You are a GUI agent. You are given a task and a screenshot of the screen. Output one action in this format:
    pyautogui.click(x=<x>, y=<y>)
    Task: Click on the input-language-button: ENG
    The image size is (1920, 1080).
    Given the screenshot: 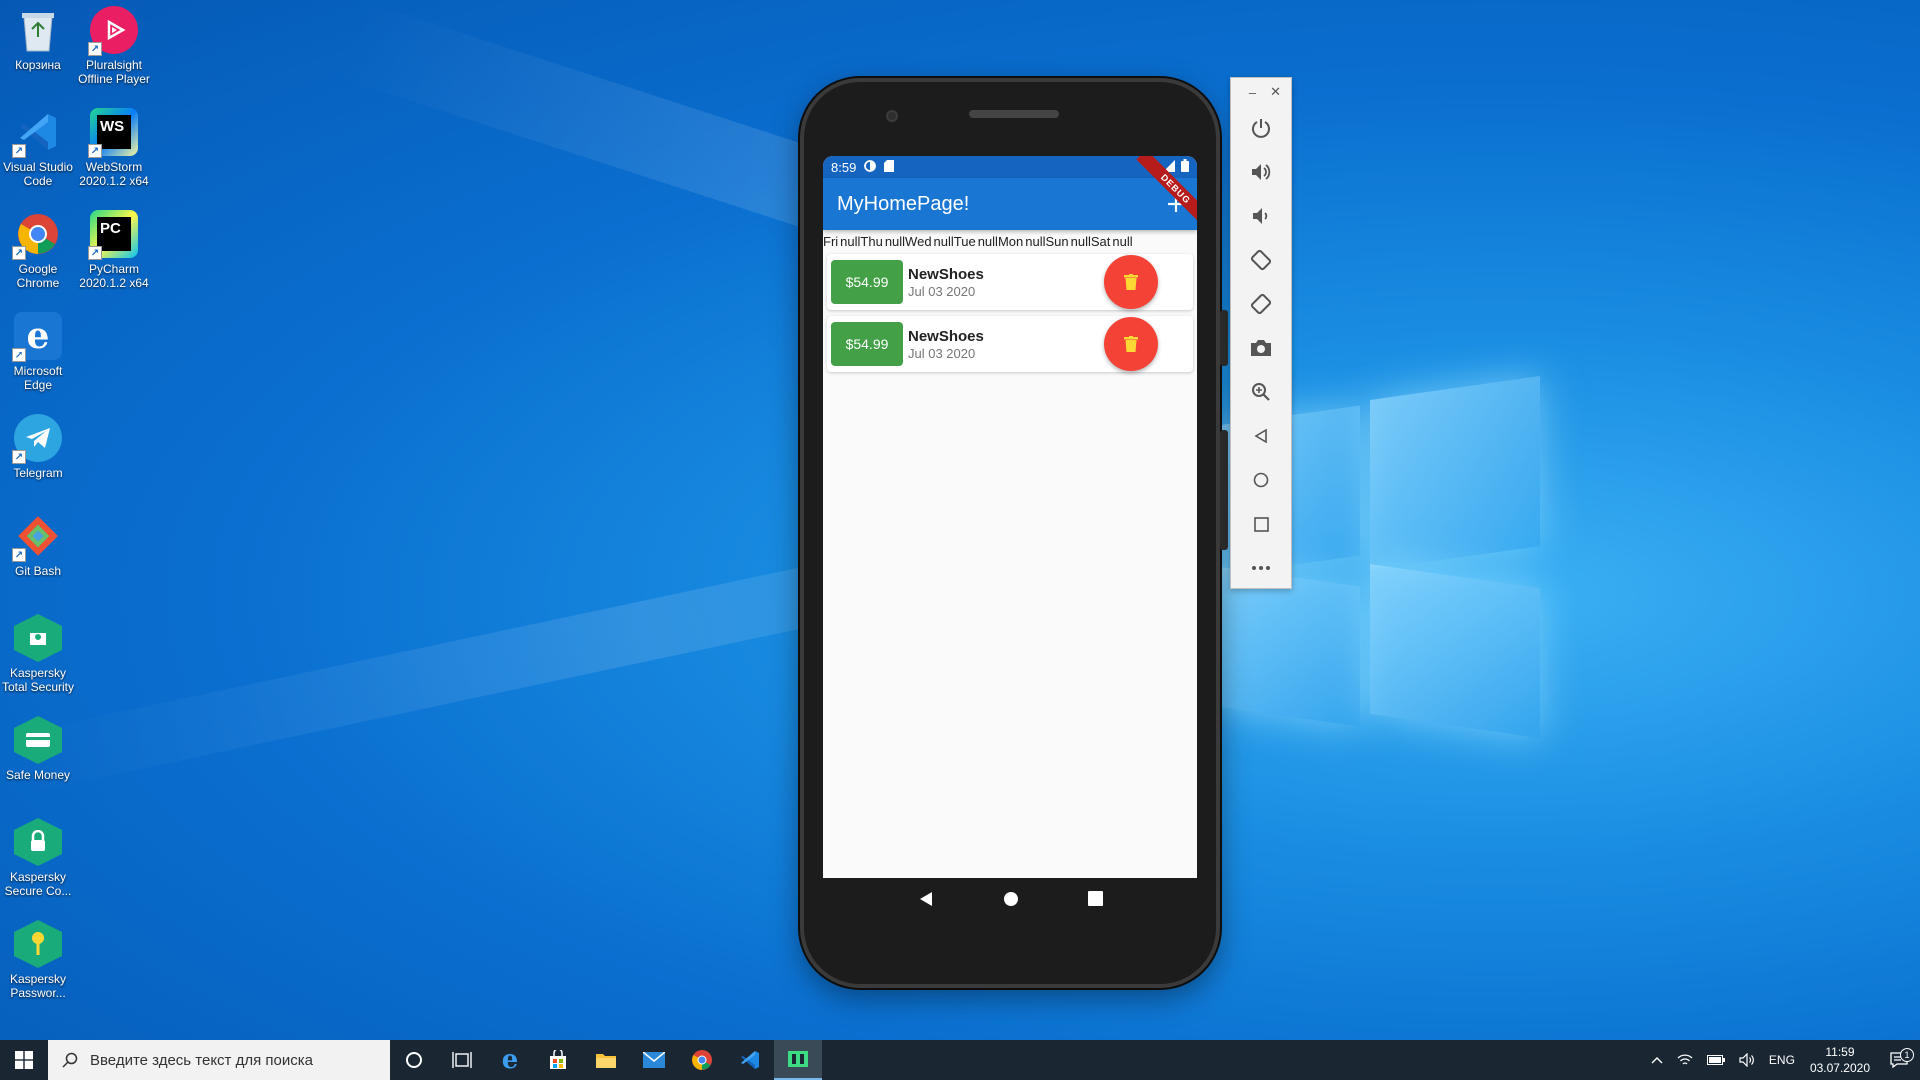 What is the action you would take?
    pyautogui.click(x=1782, y=1060)
    